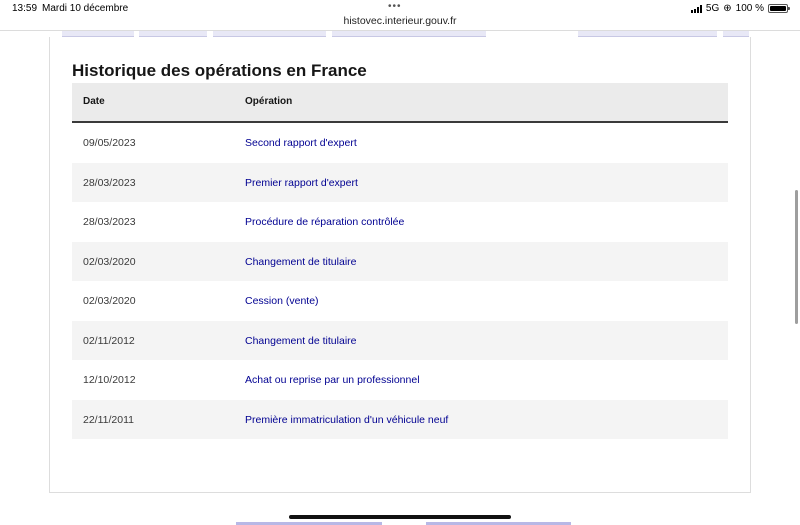 This screenshot has height=525, width=800. What do you see at coordinates (400, 21) in the screenshot?
I see `address-bar-url: histovec.interieur.gouv.fr` at bounding box center [400, 21].